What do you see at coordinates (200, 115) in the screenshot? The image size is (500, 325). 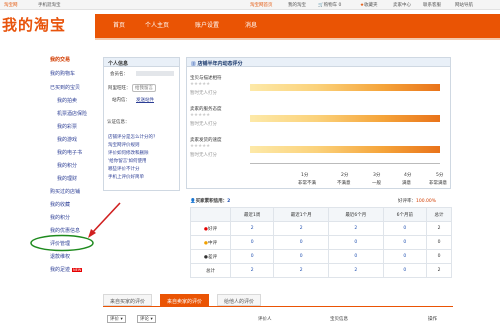 I see `dsr-row-2-stars: ★★★★★` at bounding box center [200, 115].